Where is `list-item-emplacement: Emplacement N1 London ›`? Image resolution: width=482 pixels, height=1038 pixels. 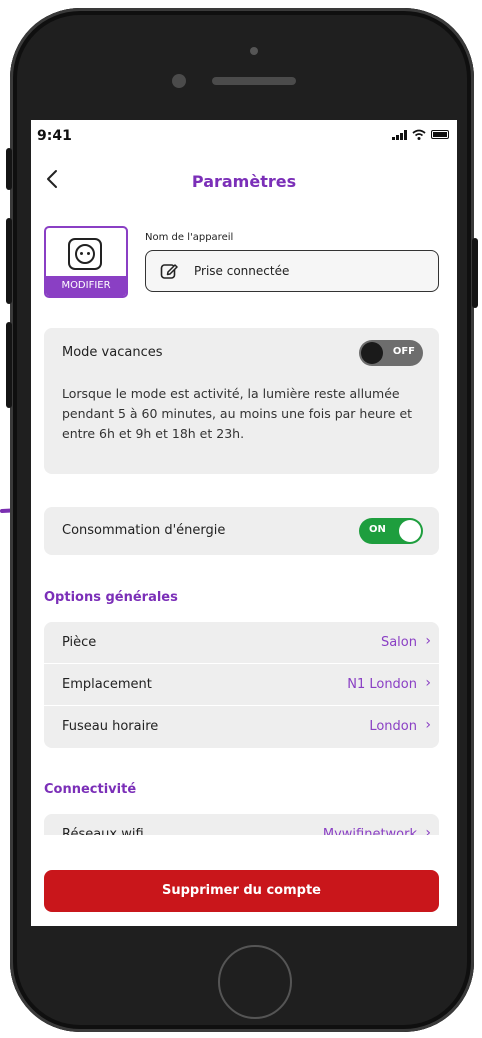 list-item-emplacement: Emplacement N1 London › is located at coordinates (241, 685).